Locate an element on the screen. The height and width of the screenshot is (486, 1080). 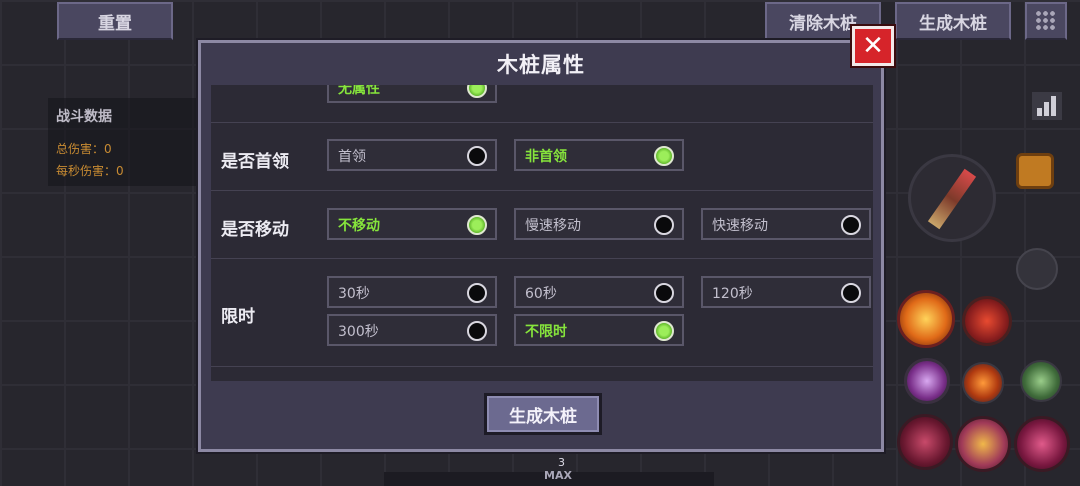
option-unlimited: 不限时 is located at coordinates (599, 330).